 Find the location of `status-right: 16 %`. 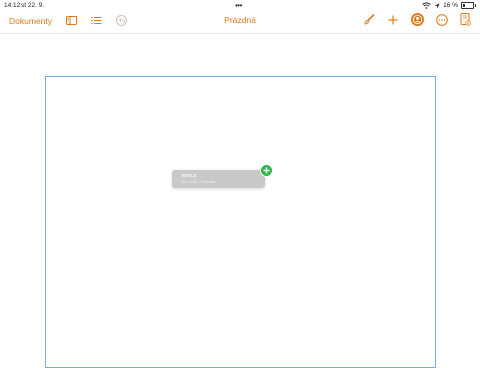

status-right: 16 % is located at coordinates (449, 5).